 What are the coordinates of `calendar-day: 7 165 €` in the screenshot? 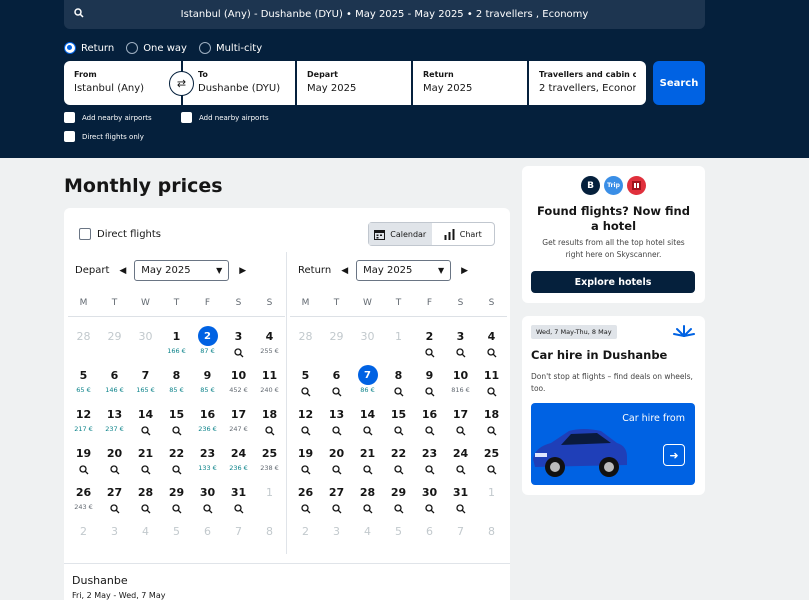 It's located at (145, 380).